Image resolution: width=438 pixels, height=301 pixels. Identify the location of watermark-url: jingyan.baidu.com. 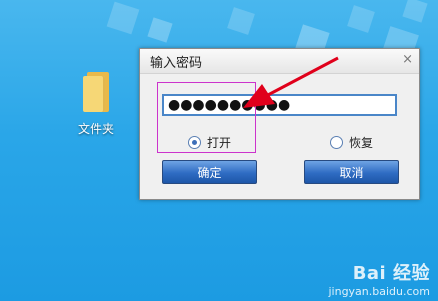
(379, 291).